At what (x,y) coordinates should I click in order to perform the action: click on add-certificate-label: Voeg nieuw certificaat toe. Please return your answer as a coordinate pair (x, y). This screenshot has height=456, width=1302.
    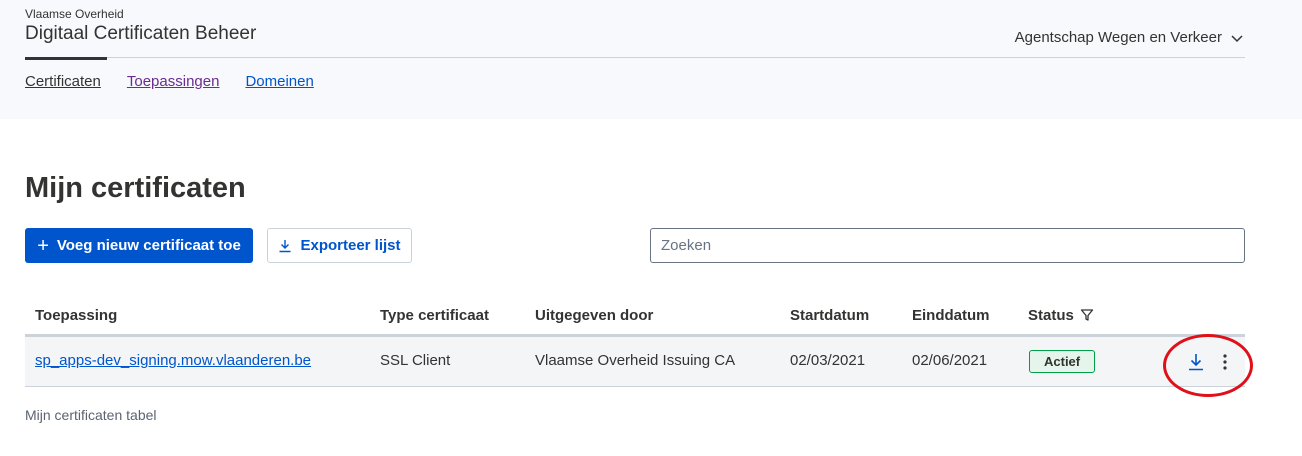
    Looking at the image, I should click on (148, 245).